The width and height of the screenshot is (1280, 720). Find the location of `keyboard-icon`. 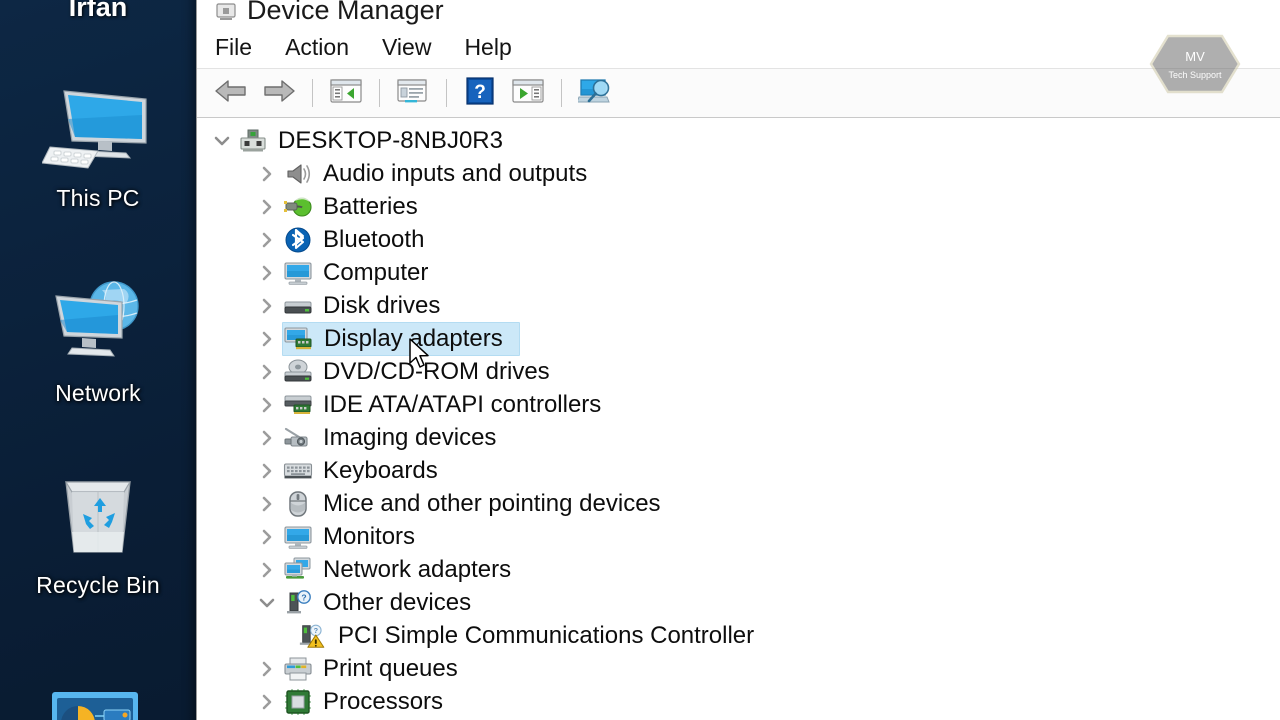

keyboard-icon is located at coordinates (298, 471).